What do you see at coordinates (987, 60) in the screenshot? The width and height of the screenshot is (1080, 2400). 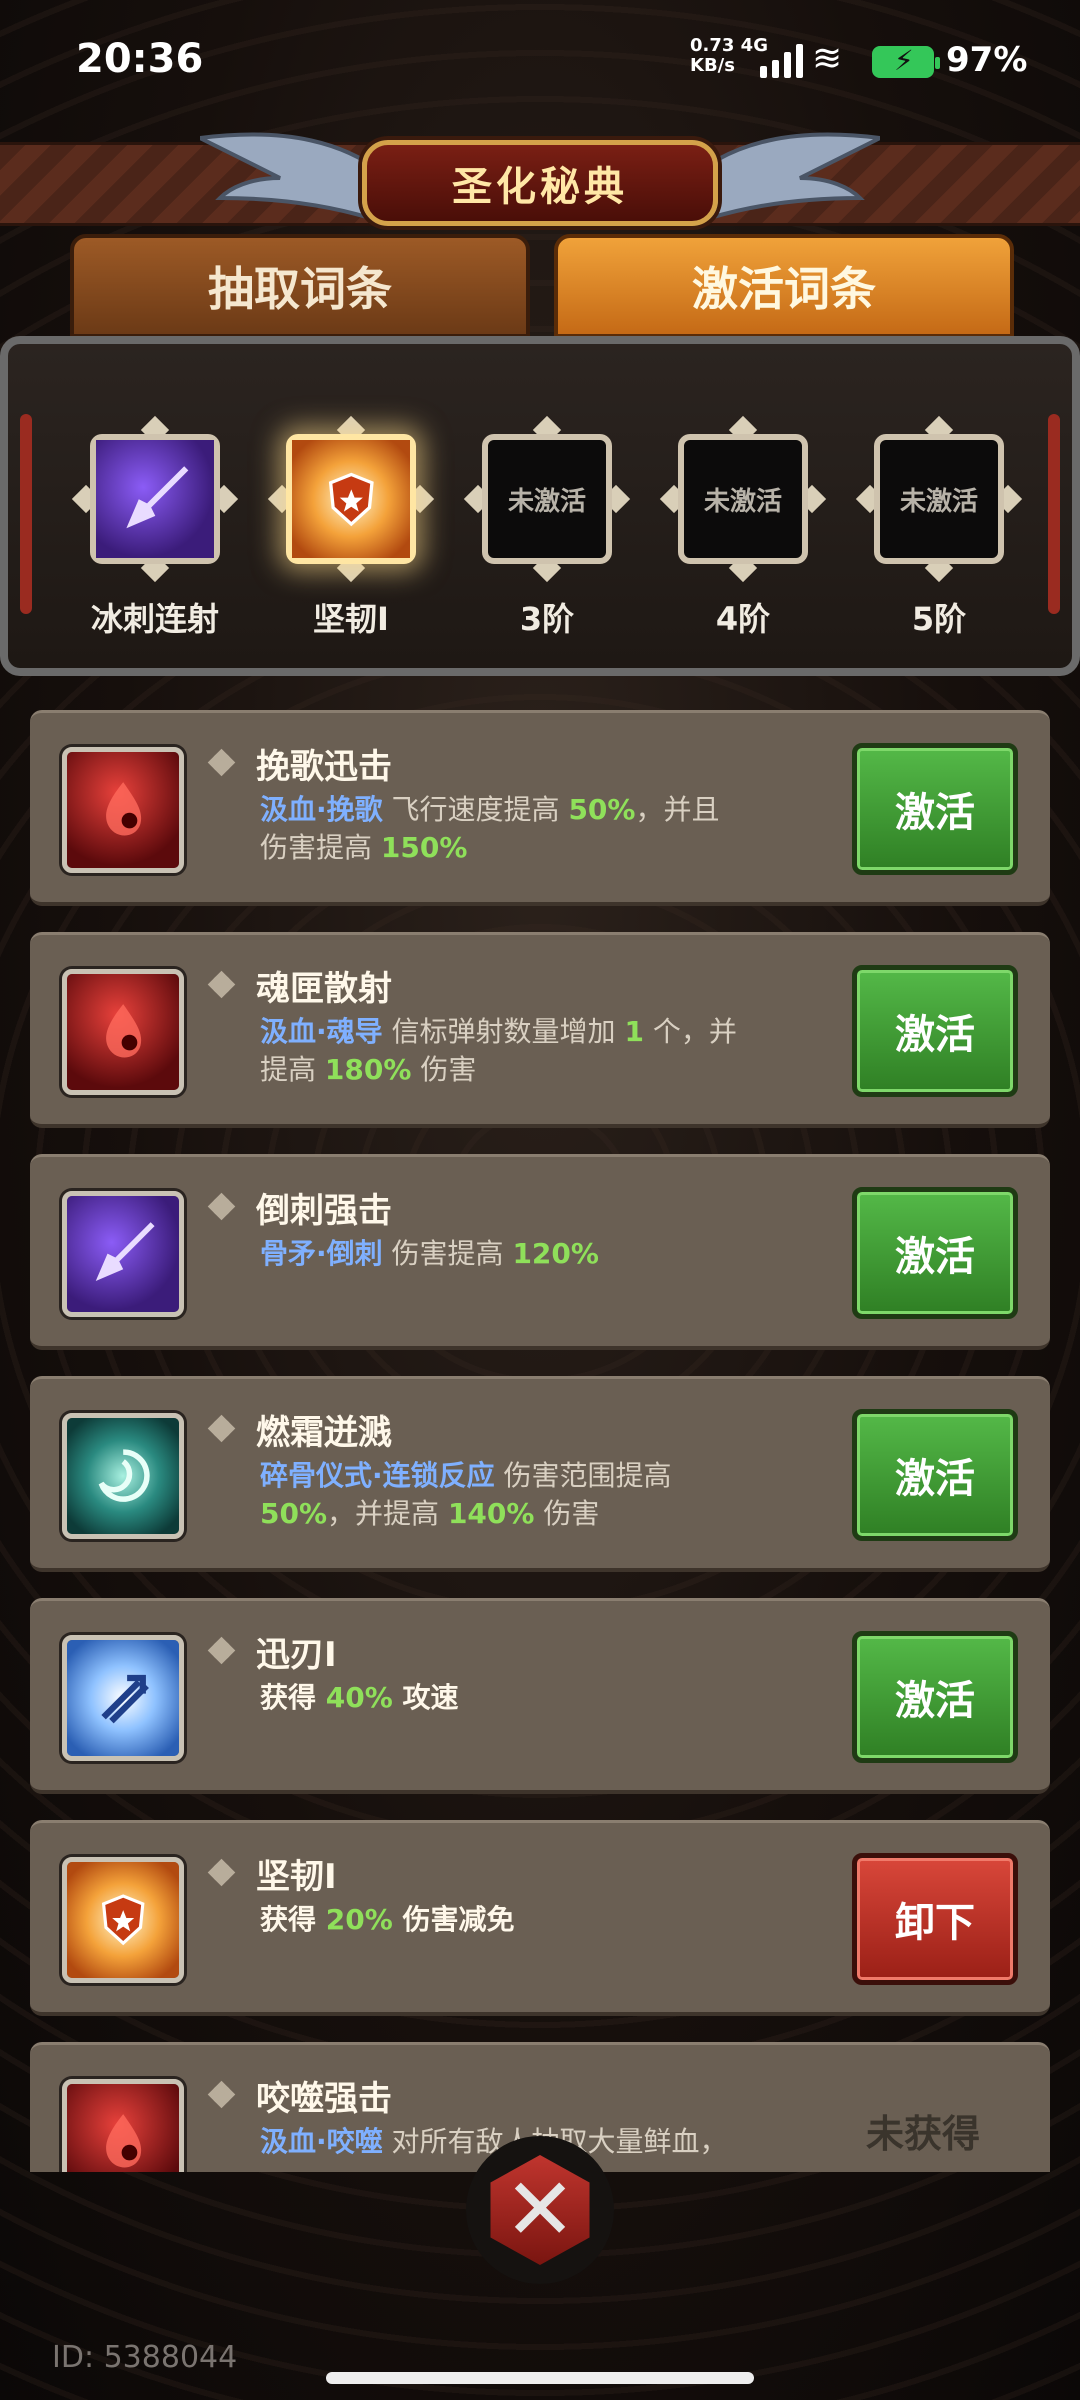 I see `battery-percent: 97%` at bounding box center [987, 60].